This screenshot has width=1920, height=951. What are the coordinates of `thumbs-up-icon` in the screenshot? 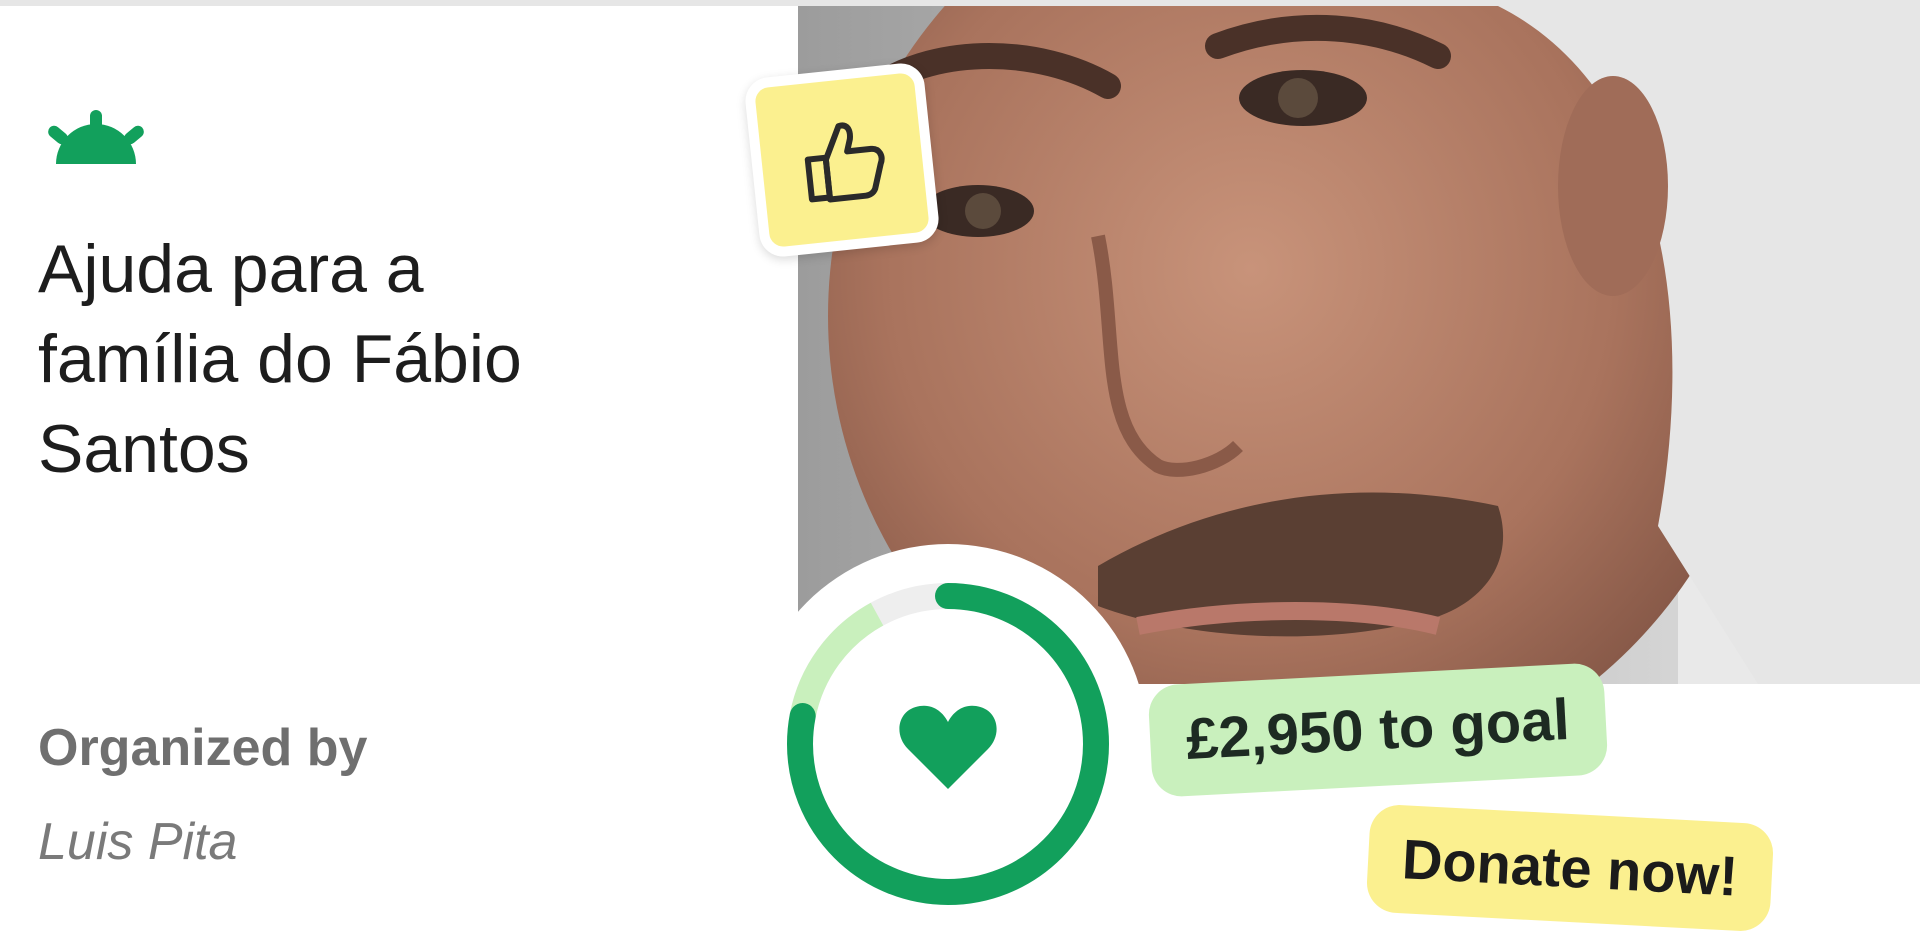 It's located at (844, 162).